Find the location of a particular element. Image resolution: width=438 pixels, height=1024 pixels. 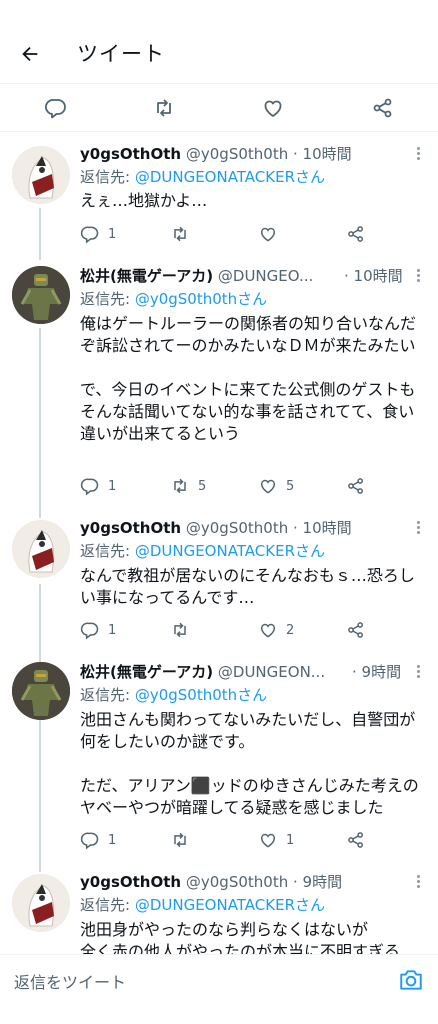

reply-input: 返信をツイート is located at coordinates (70, 981).